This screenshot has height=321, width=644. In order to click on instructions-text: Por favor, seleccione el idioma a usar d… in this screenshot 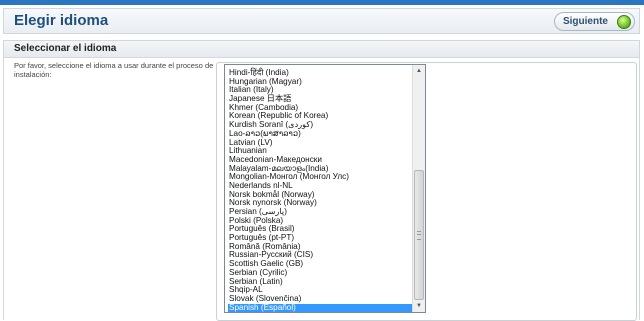, I will do `click(114, 70)`.